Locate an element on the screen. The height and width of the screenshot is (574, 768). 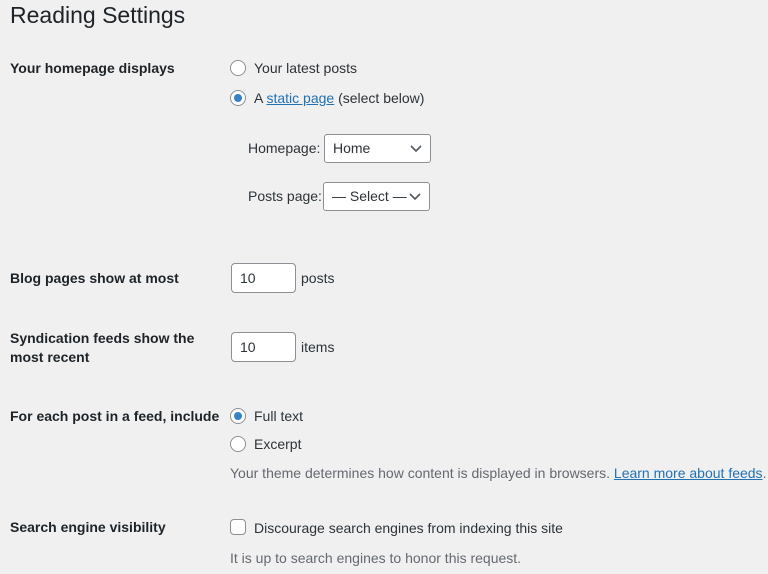
discourage-search-checkbox is located at coordinates (238, 527).